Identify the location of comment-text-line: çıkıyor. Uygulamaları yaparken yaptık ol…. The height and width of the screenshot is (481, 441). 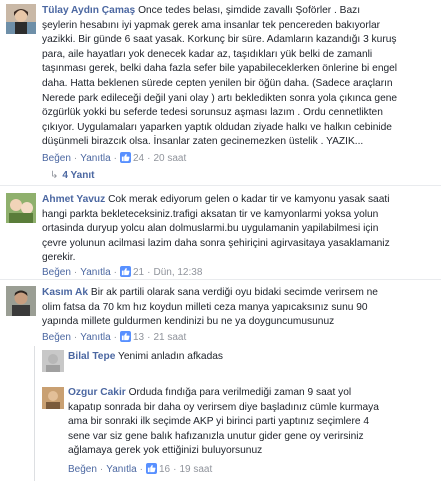
(217, 127).